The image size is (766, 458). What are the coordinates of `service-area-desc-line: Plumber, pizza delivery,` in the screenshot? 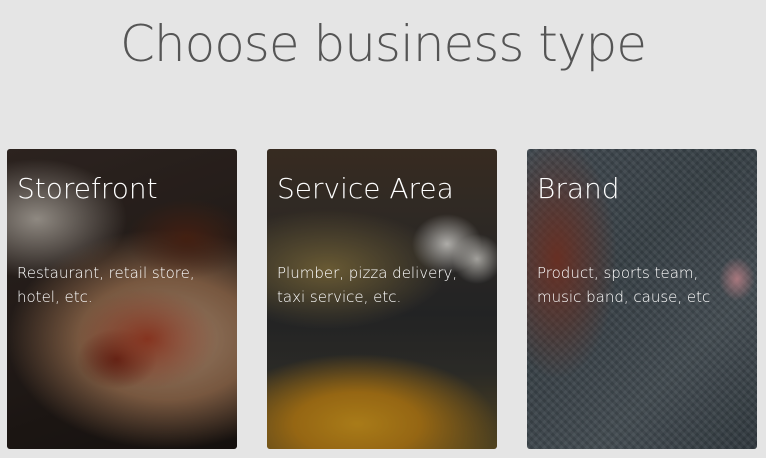 It's located at (367, 273).